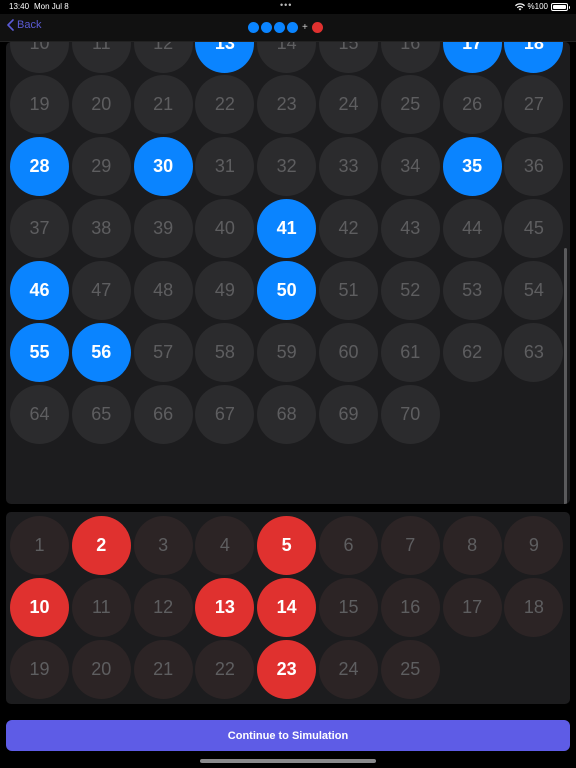  I want to click on status-bar: 13:40 Mon Jul 8 ••• %100, so click(288, 7).